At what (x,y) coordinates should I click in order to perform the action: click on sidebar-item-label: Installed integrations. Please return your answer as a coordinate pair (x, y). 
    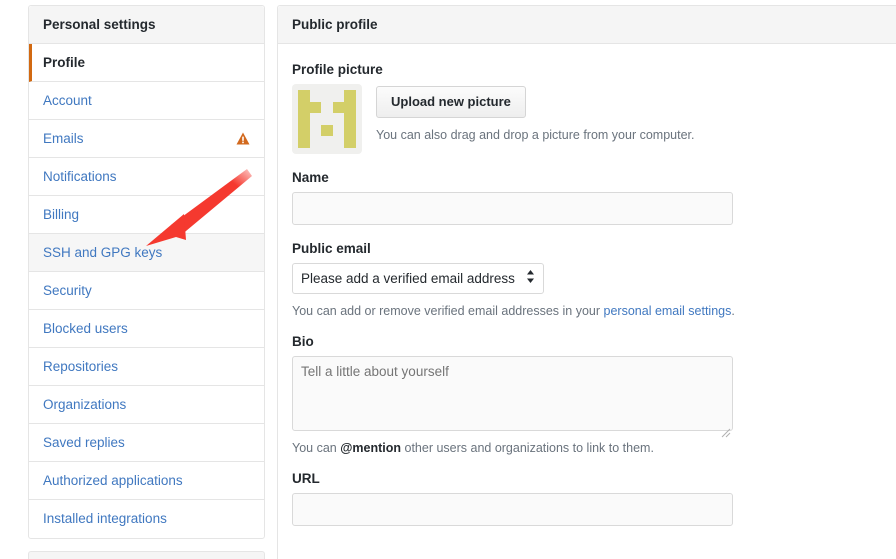
    Looking at the image, I should click on (105, 518).